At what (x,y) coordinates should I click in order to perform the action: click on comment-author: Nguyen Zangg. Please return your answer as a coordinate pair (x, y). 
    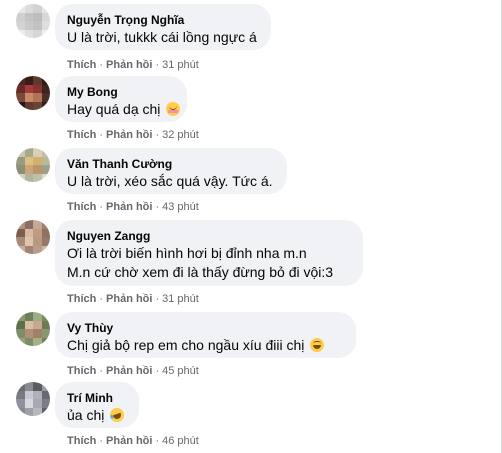
    Looking at the image, I should click on (209, 236).